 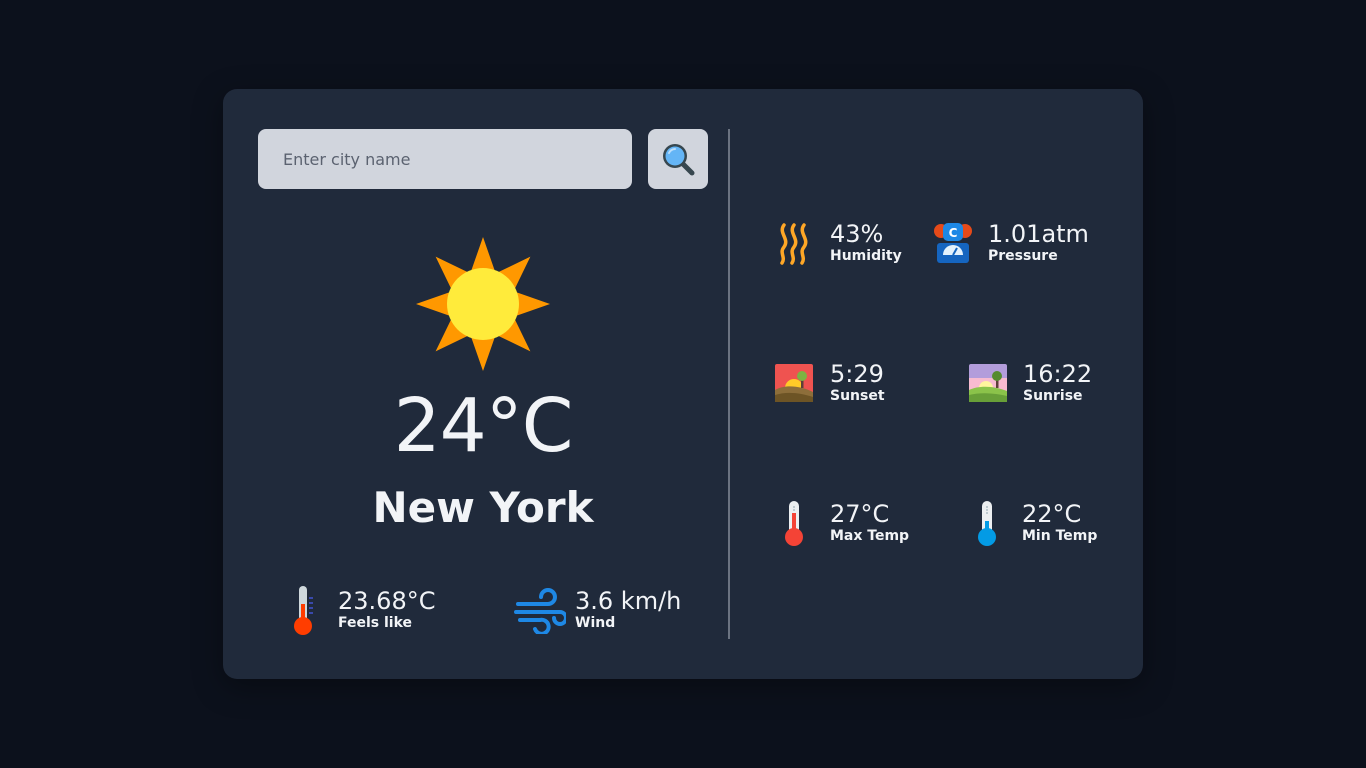 I want to click on divider, so click(x=729, y=384).